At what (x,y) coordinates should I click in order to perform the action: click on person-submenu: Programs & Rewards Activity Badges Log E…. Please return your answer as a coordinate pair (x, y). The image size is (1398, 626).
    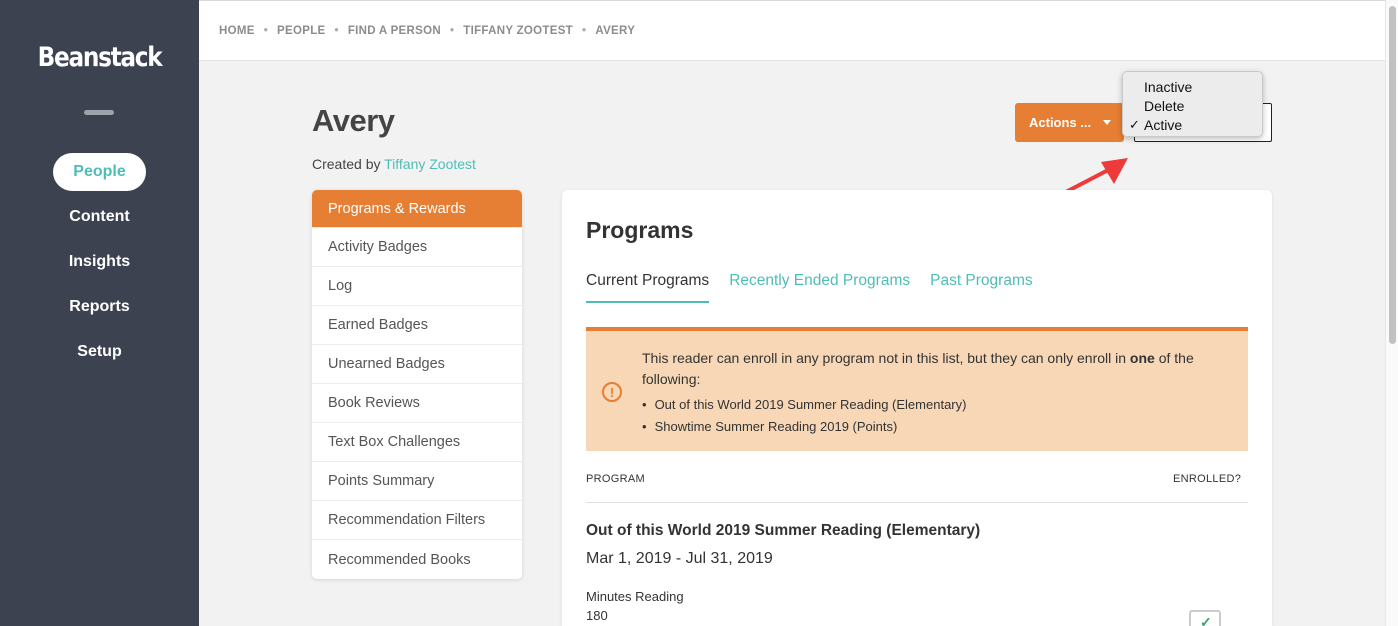
    Looking at the image, I should click on (417, 384).